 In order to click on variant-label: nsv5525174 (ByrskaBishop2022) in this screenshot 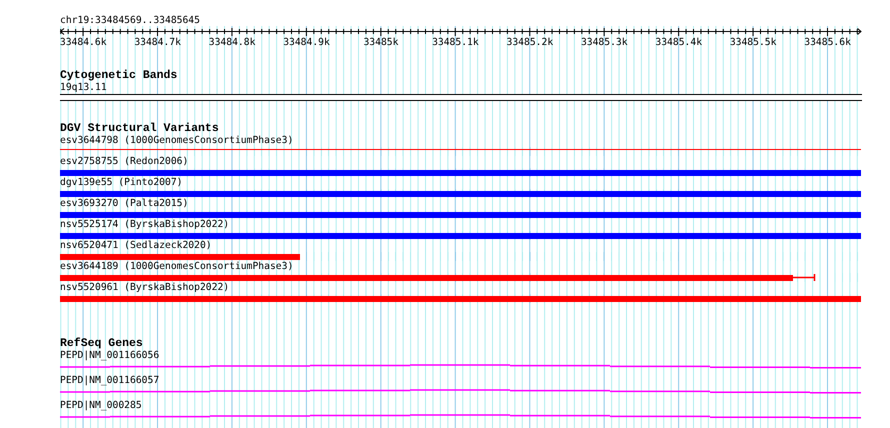, I will do `click(145, 225)`.